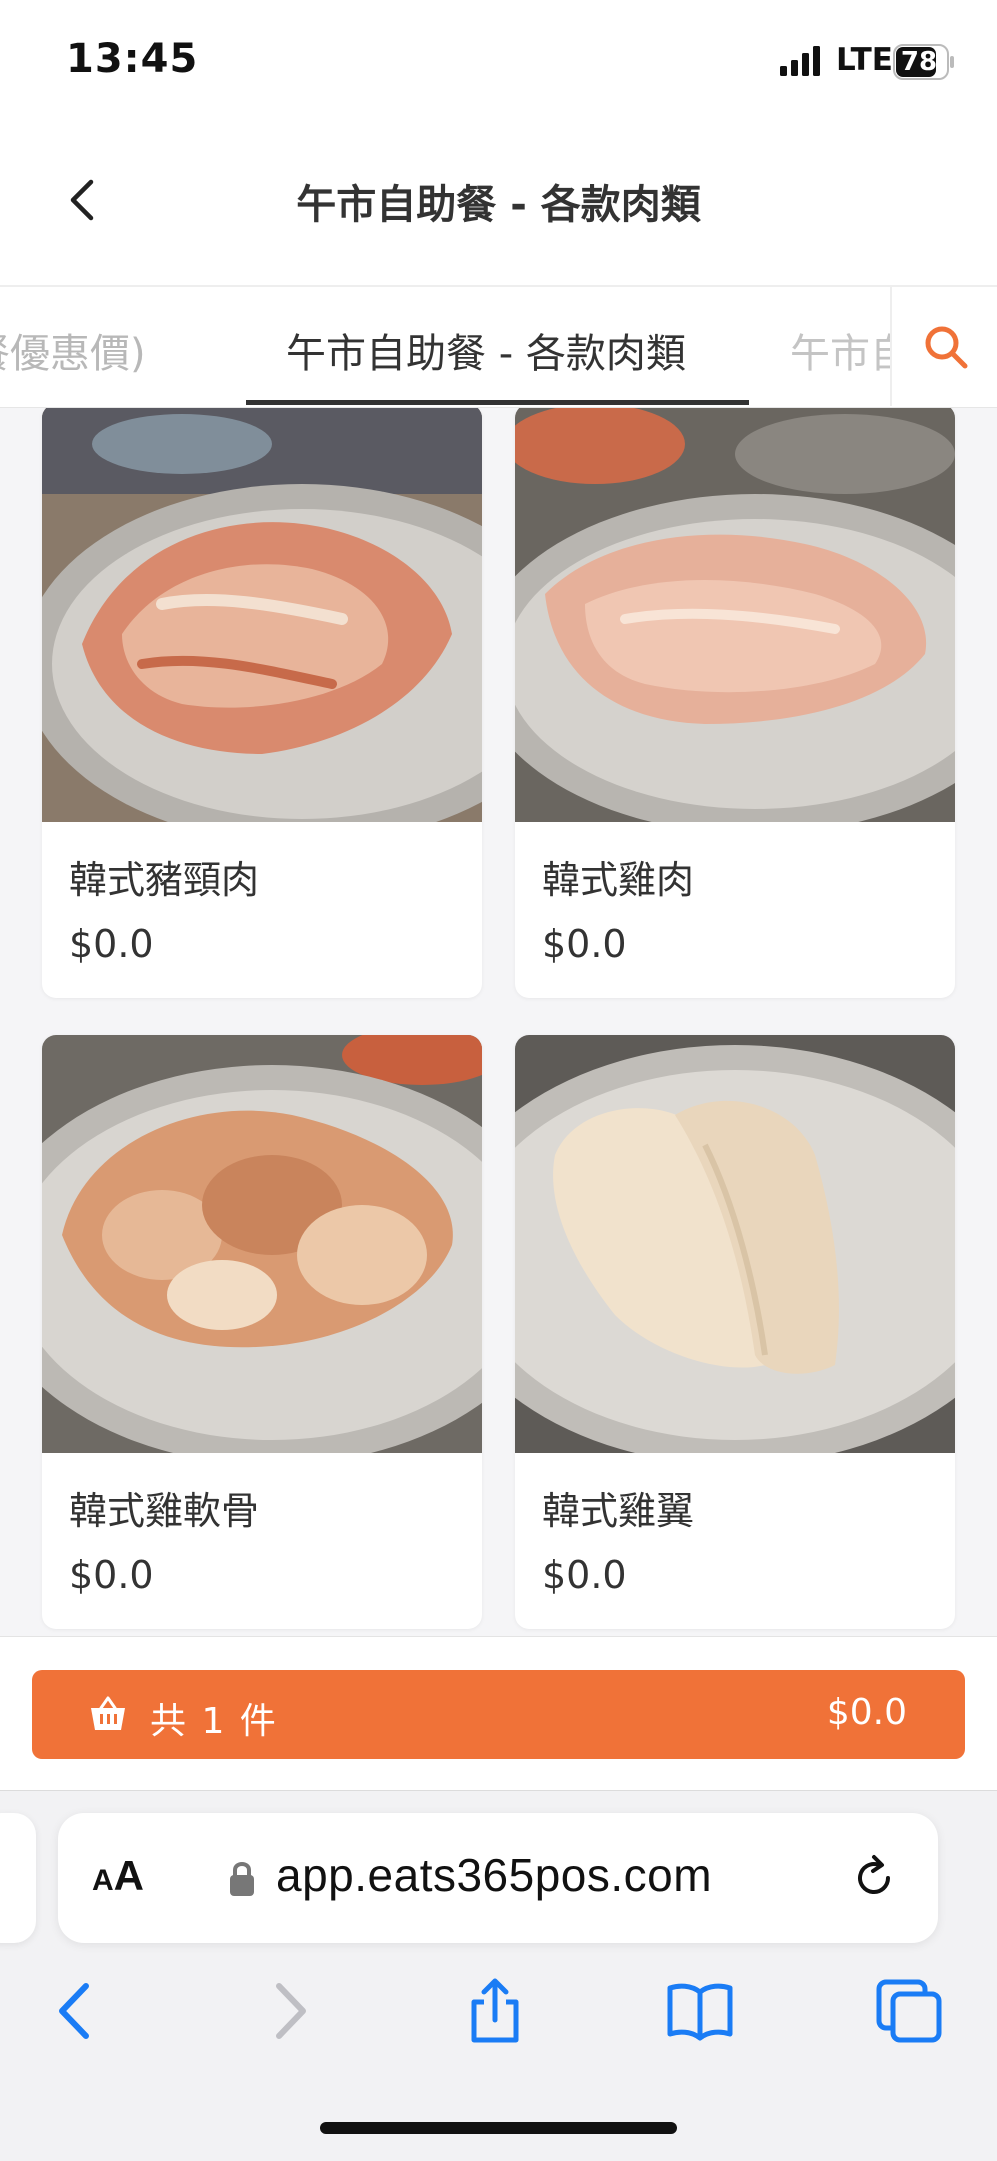  I want to click on search-button, so click(943, 346).